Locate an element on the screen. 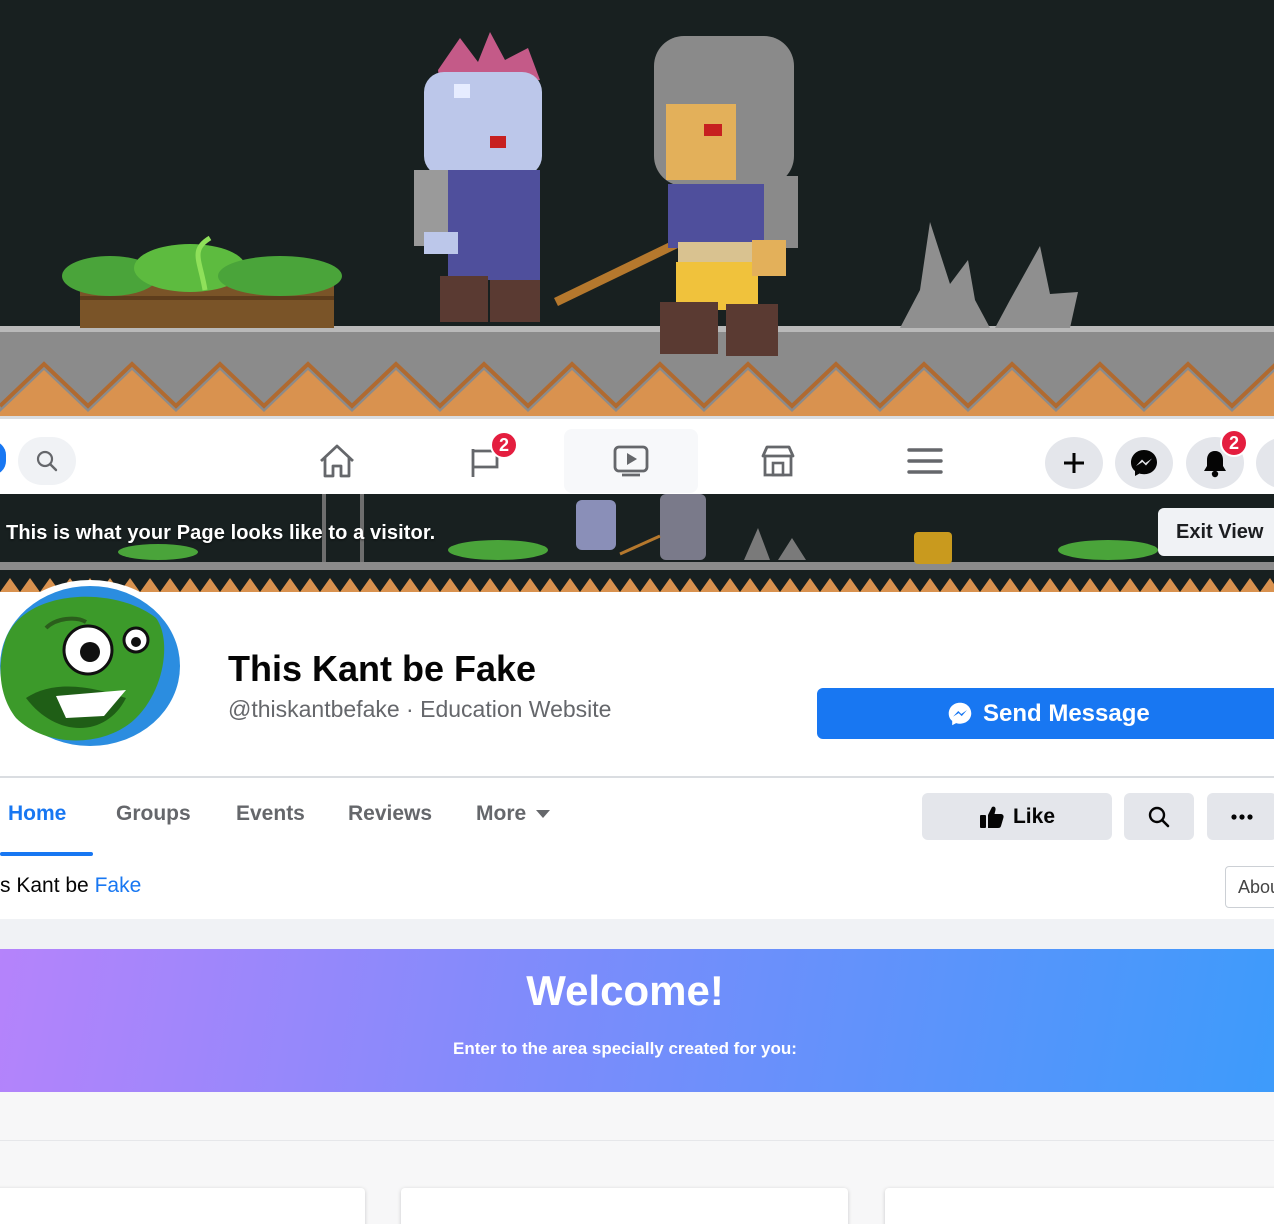 The height and width of the screenshot is (1224, 1274). tab-watch is located at coordinates (631, 461).